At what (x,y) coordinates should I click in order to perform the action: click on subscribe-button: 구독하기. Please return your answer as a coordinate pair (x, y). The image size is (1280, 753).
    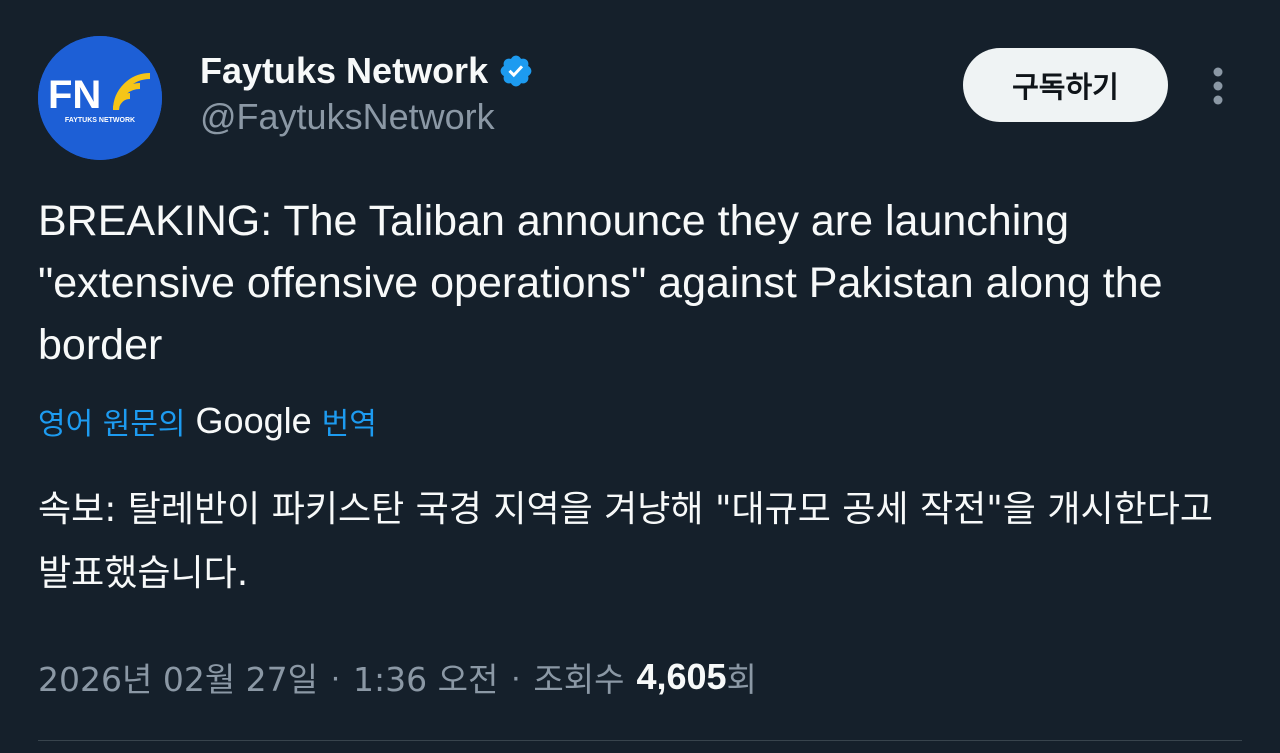
    Looking at the image, I should click on (1065, 85).